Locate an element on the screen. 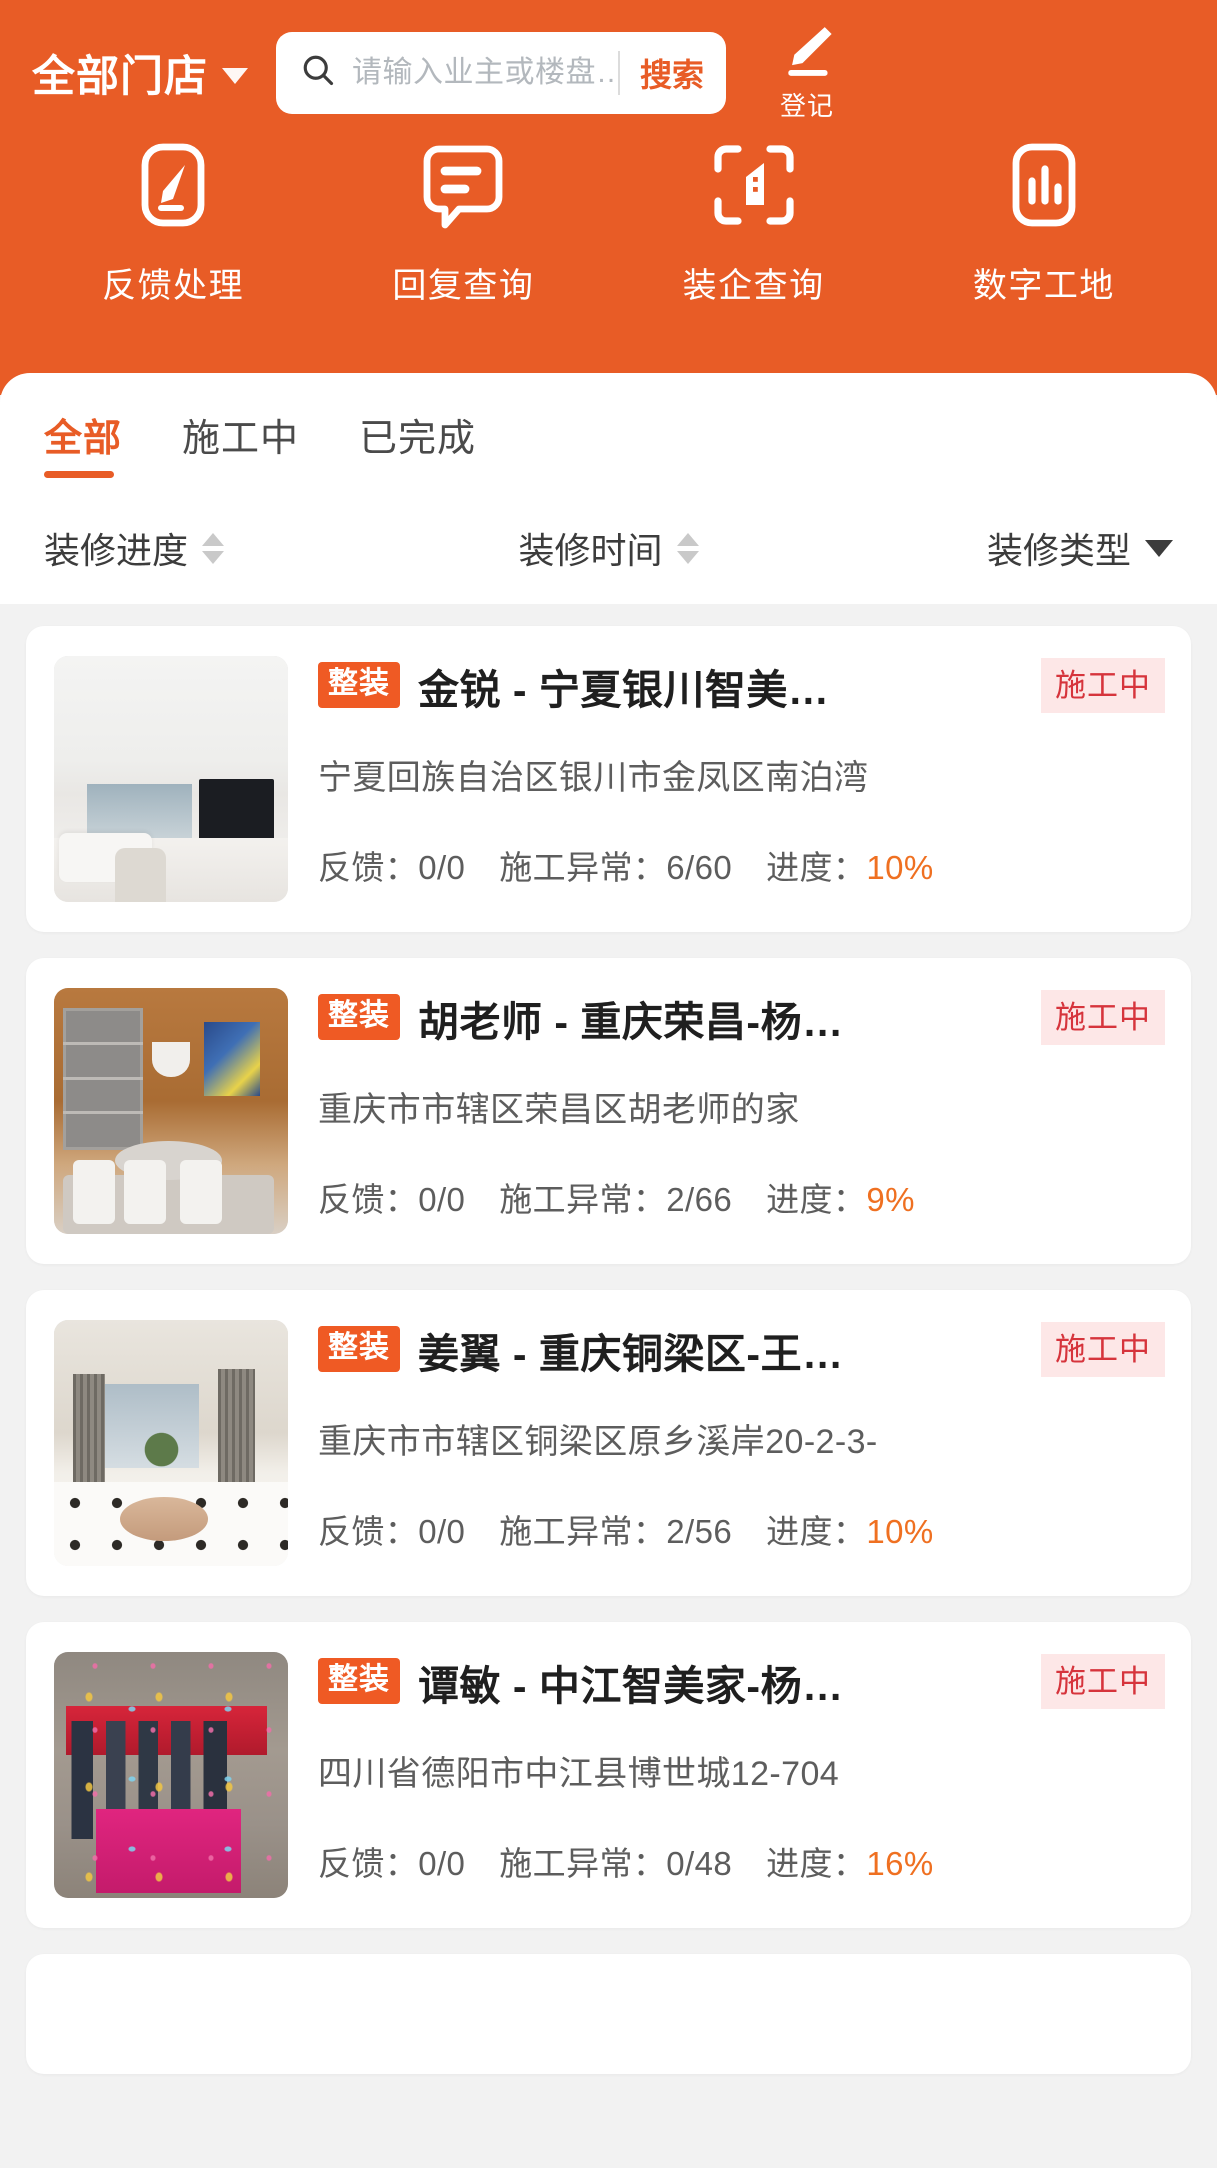 This screenshot has width=1217, height=2168. filter-label: 装修时间 is located at coordinates (590, 550).